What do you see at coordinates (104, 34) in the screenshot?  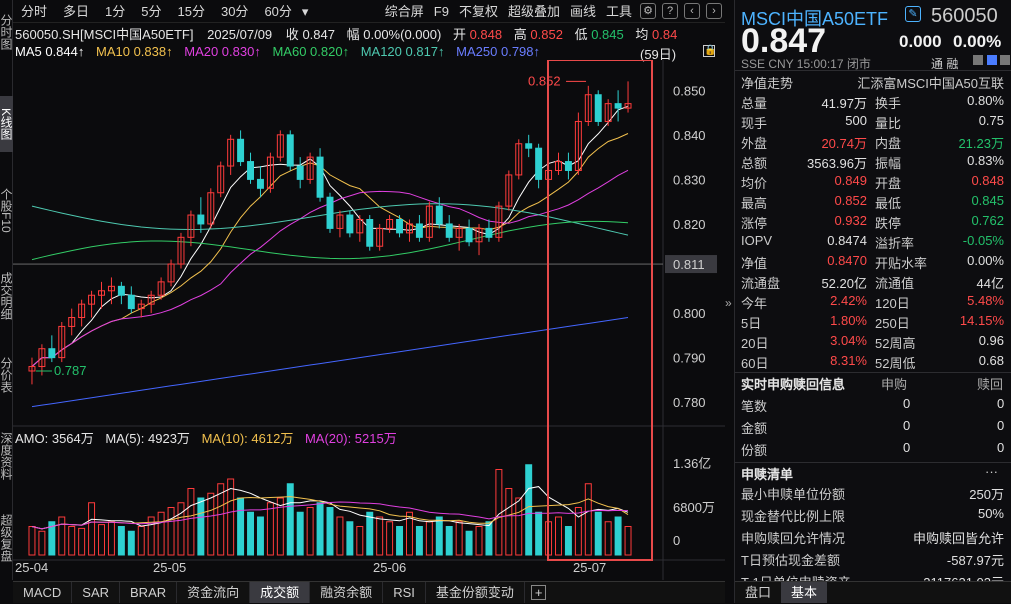 I see `code-name: 560050.SH[MSCI中国A50ETF]` at bounding box center [104, 34].